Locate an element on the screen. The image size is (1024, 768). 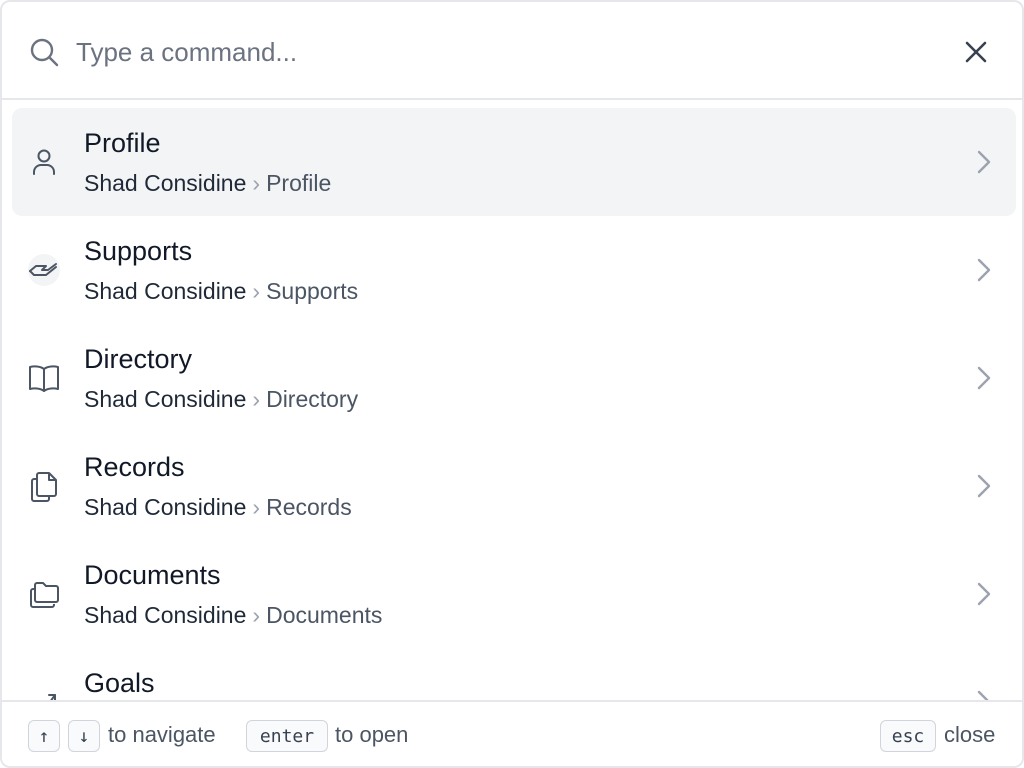
folders-icon is located at coordinates (44, 594).